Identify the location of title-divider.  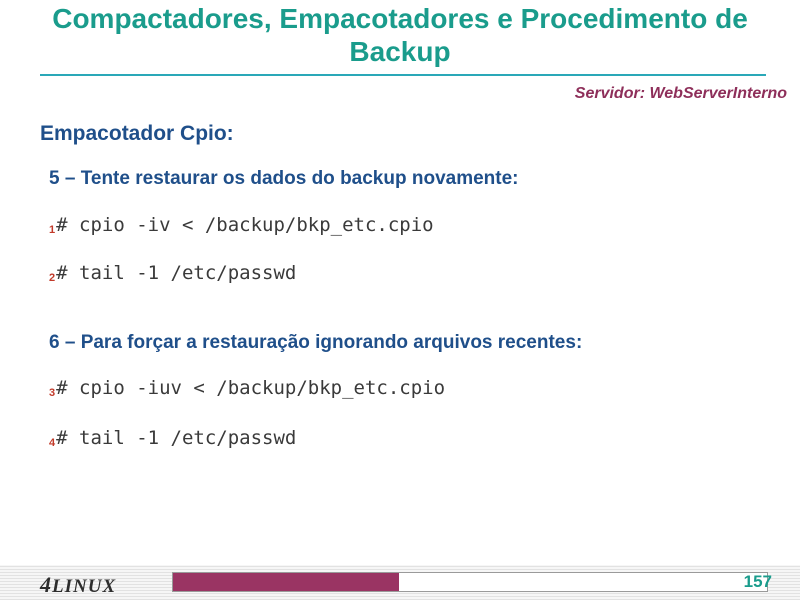
(403, 75).